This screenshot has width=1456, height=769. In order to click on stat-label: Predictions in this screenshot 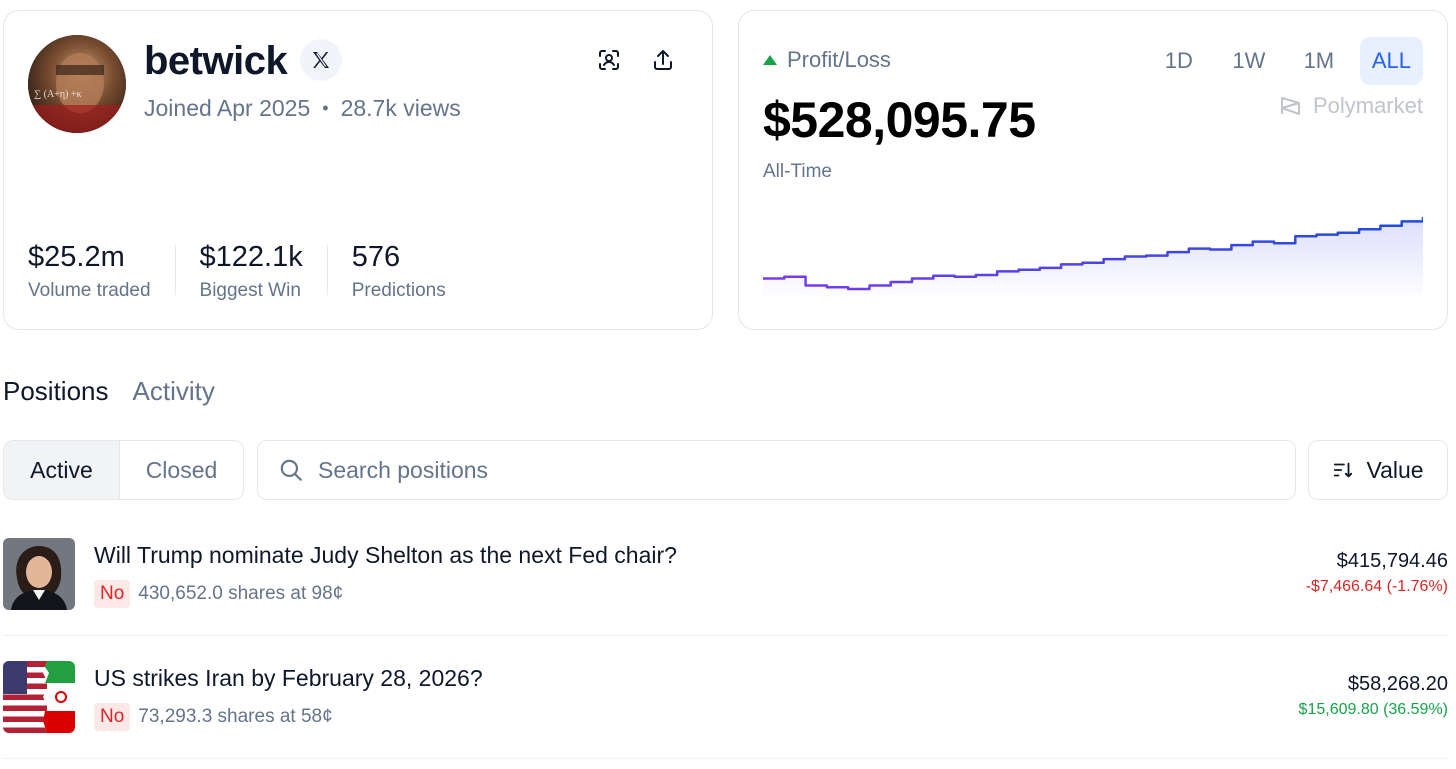, I will do `click(398, 290)`.